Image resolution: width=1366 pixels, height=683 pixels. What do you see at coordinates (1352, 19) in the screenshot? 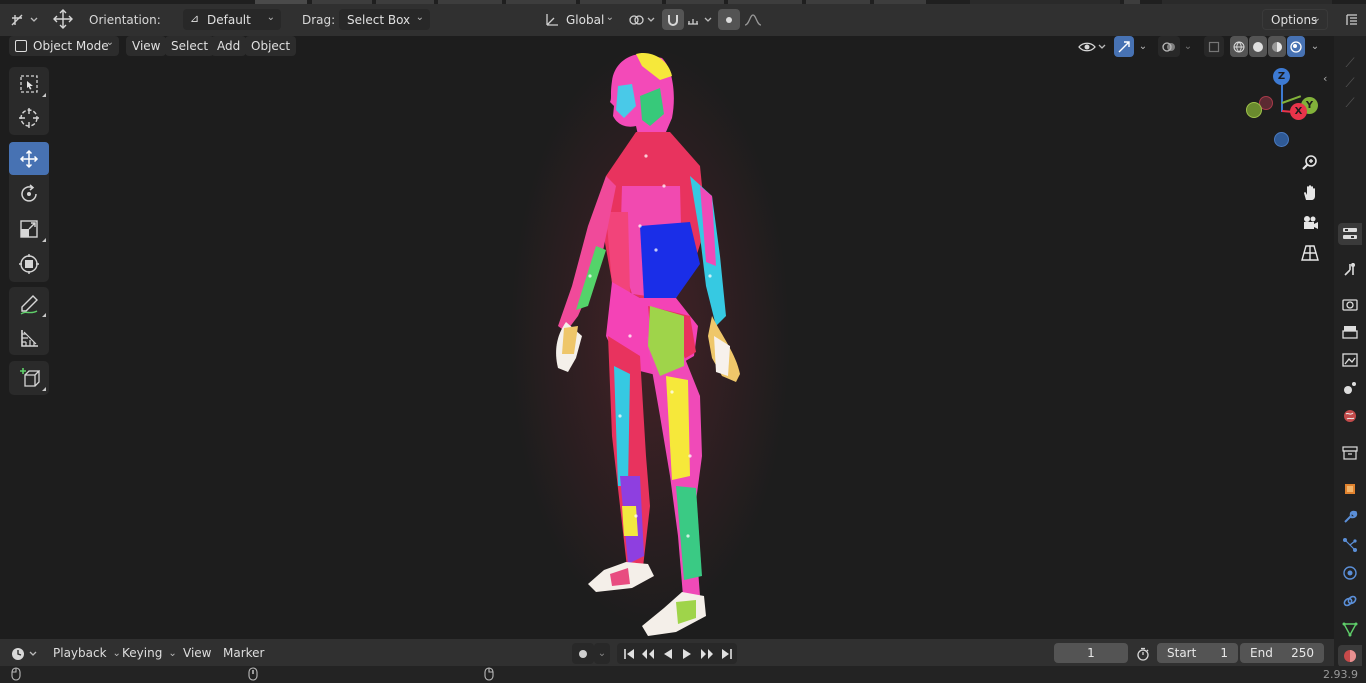
I see `outliner-toggle` at bounding box center [1352, 19].